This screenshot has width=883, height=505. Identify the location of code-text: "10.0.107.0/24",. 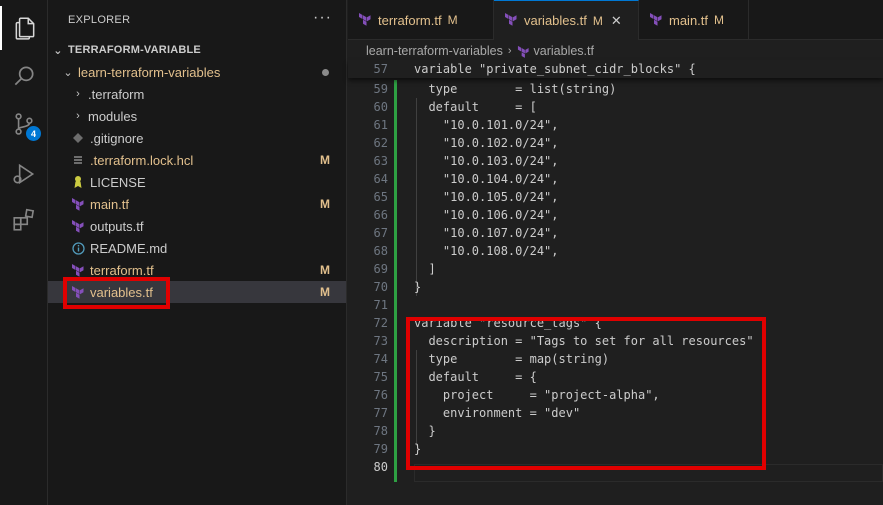
(486, 233).